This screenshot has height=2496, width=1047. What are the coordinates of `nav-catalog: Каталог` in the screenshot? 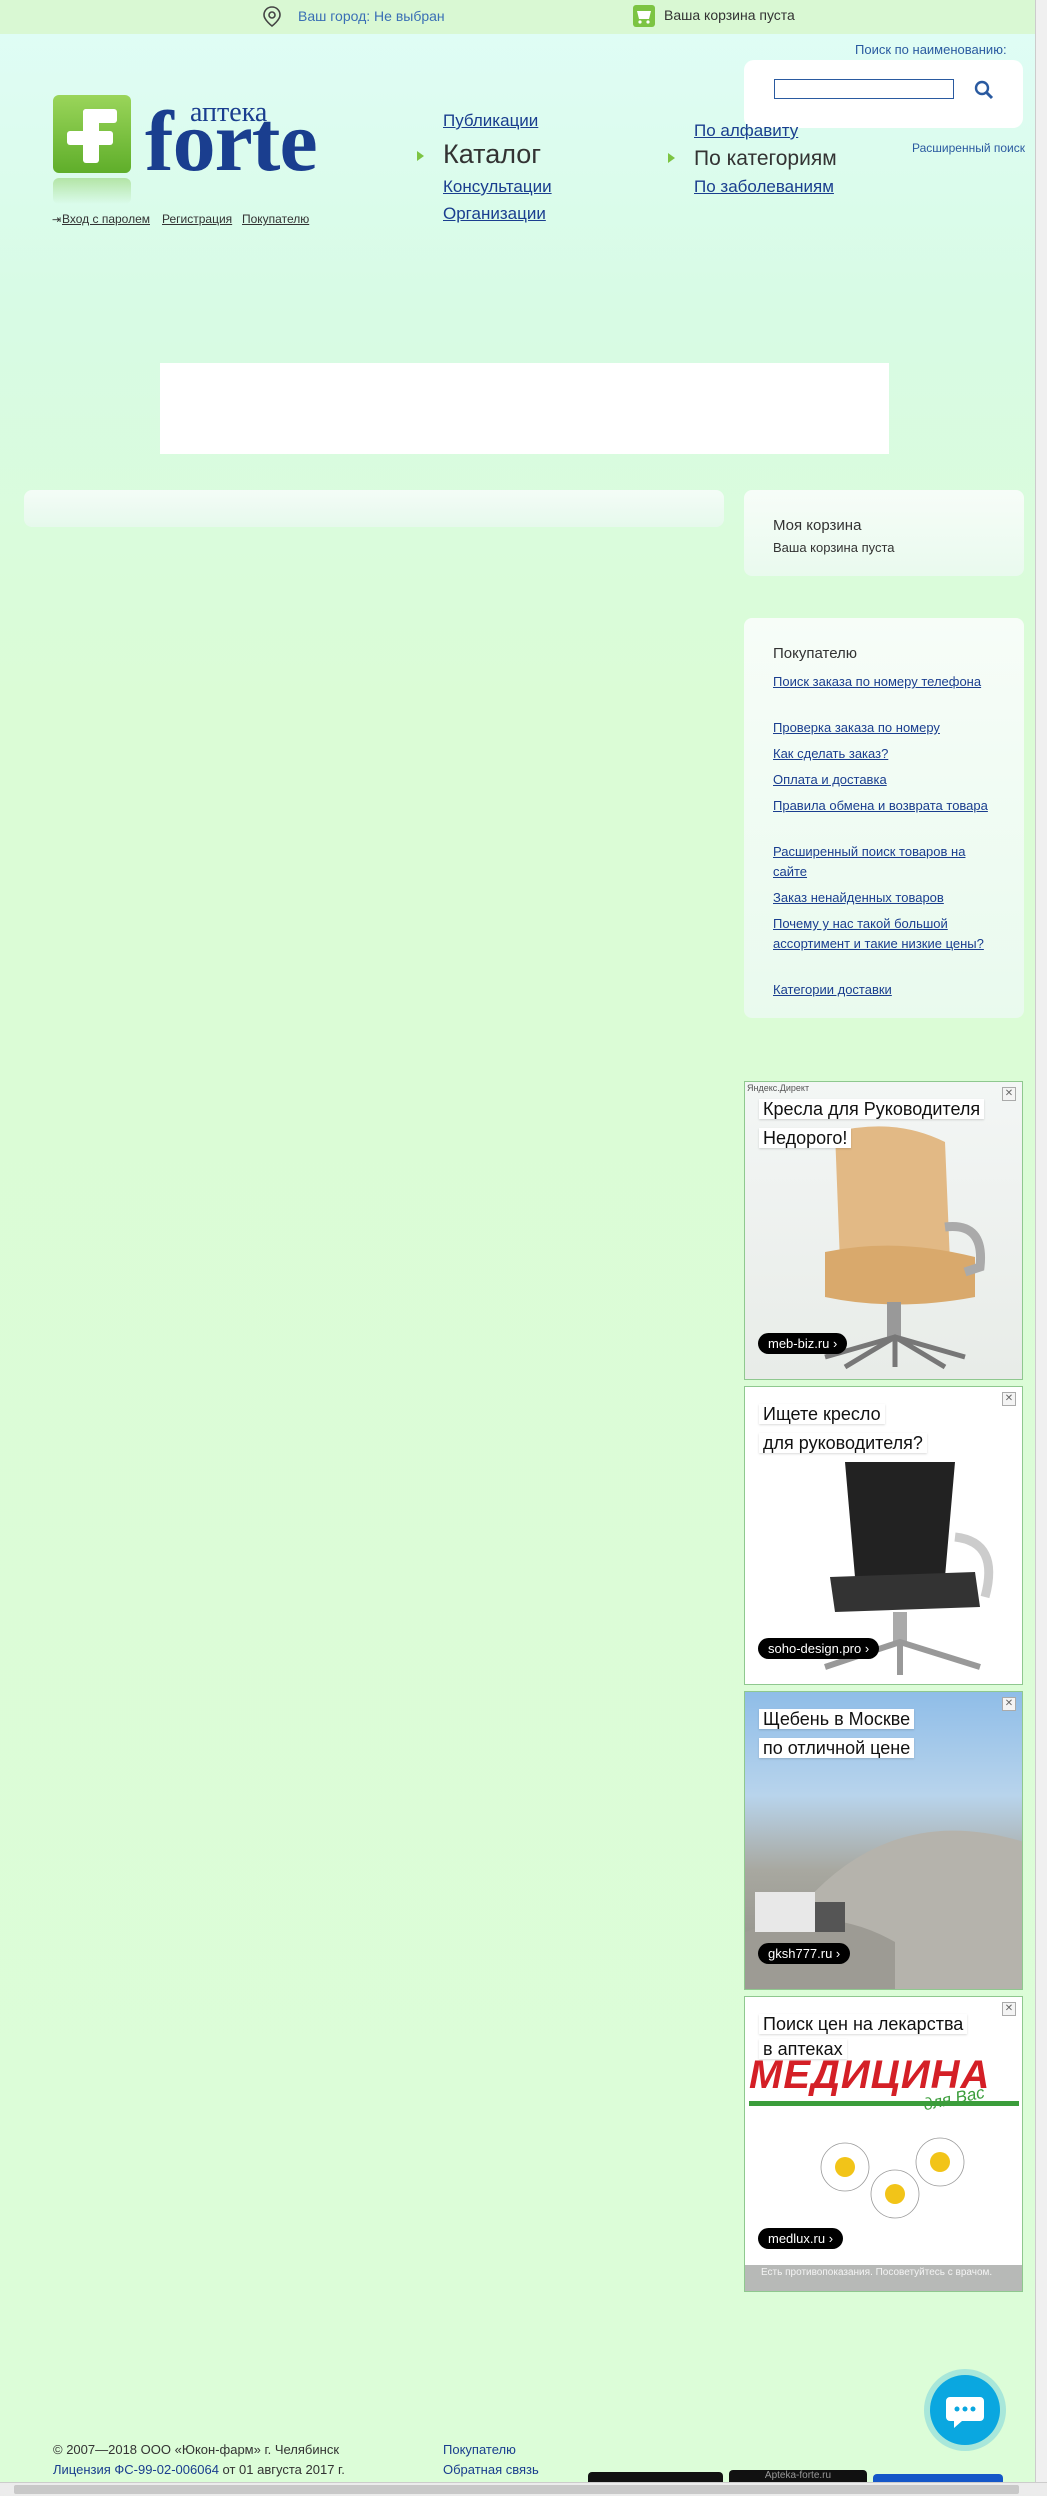 It's located at (492, 154).